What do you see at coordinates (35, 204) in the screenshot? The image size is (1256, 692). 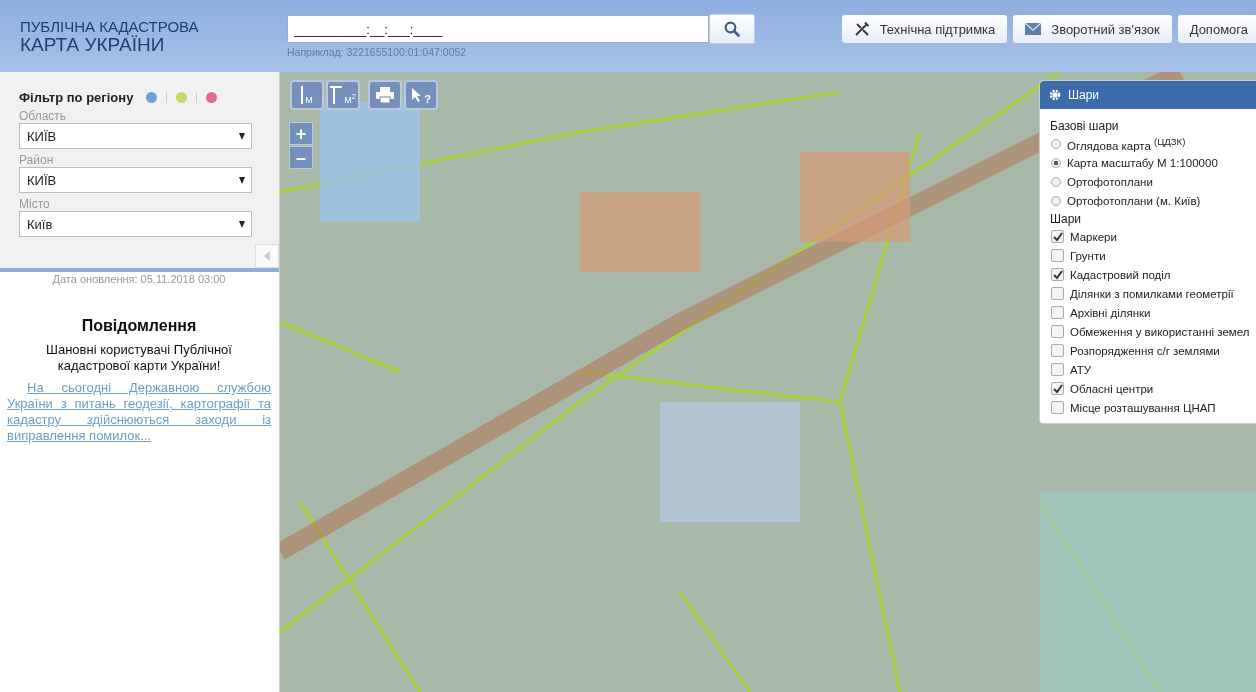 I see `field-label: Місто` at bounding box center [35, 204].